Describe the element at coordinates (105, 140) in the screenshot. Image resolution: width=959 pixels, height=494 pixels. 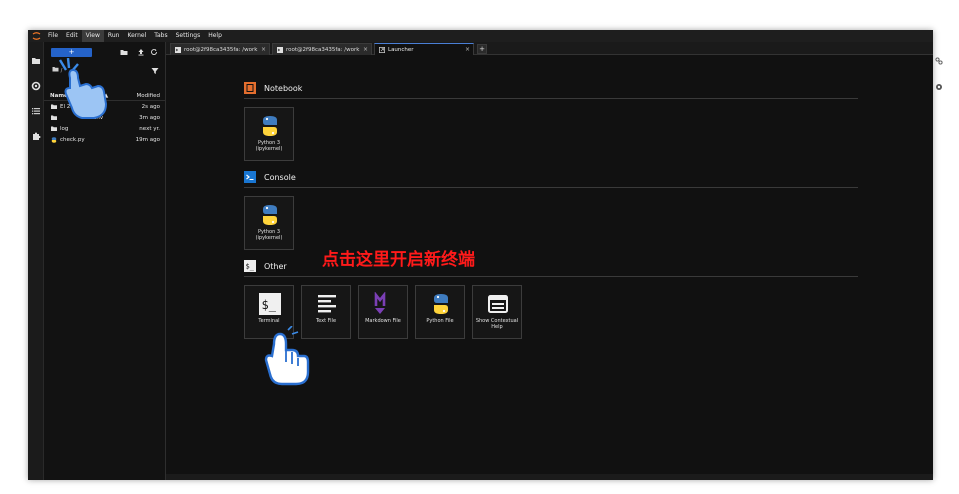
I see `file-row: check.py 19m ago` at that location.